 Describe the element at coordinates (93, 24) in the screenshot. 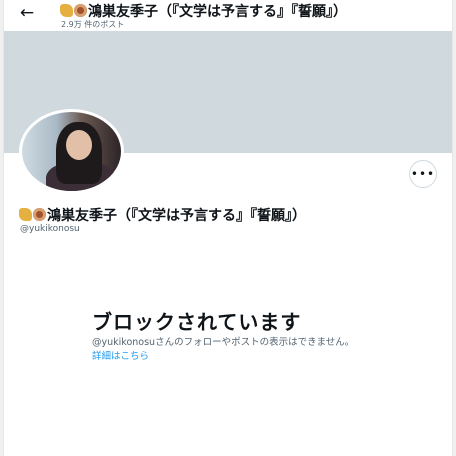

I see `post-count: 2.9万 件のポスト` at that location.